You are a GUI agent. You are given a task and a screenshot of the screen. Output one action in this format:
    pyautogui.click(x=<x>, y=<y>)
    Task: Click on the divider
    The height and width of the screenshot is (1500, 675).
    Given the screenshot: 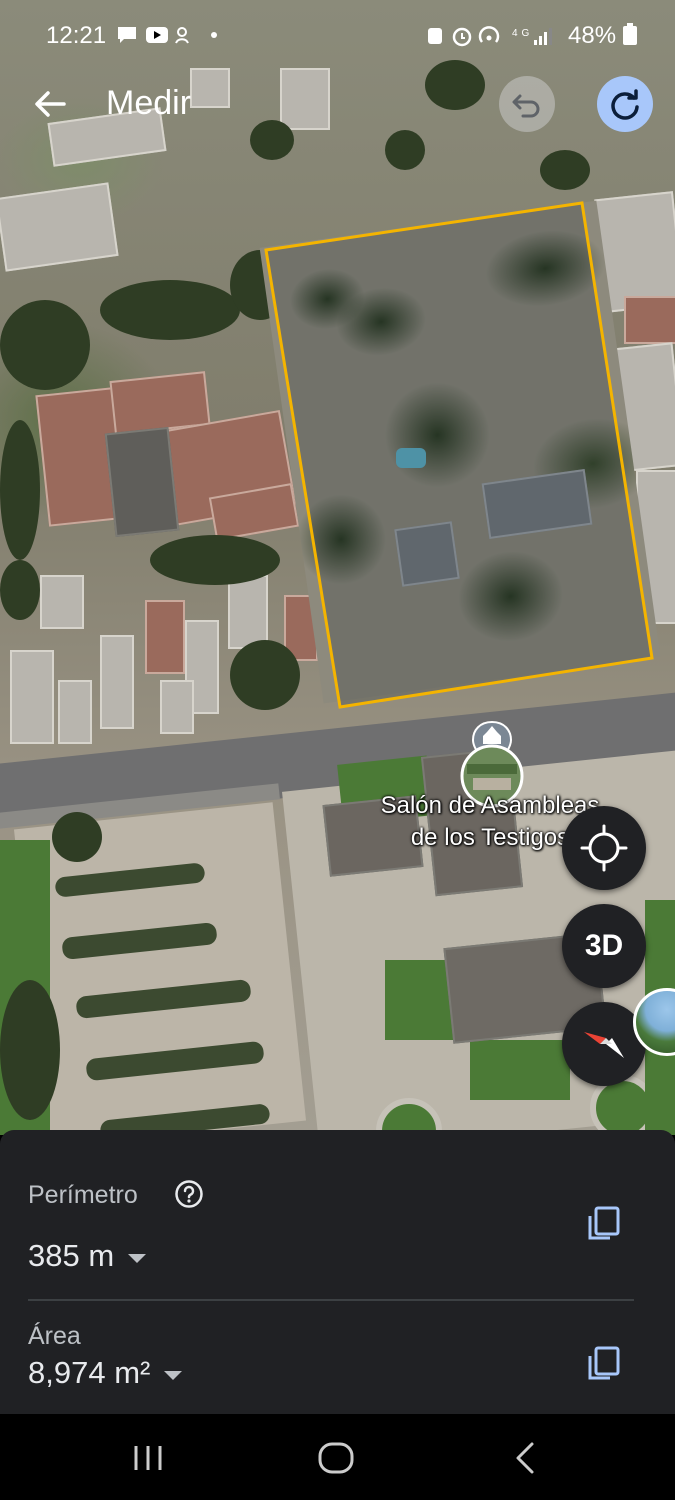 What is the action you would take?
    pyautogui.click(x=331, y=1300)
    